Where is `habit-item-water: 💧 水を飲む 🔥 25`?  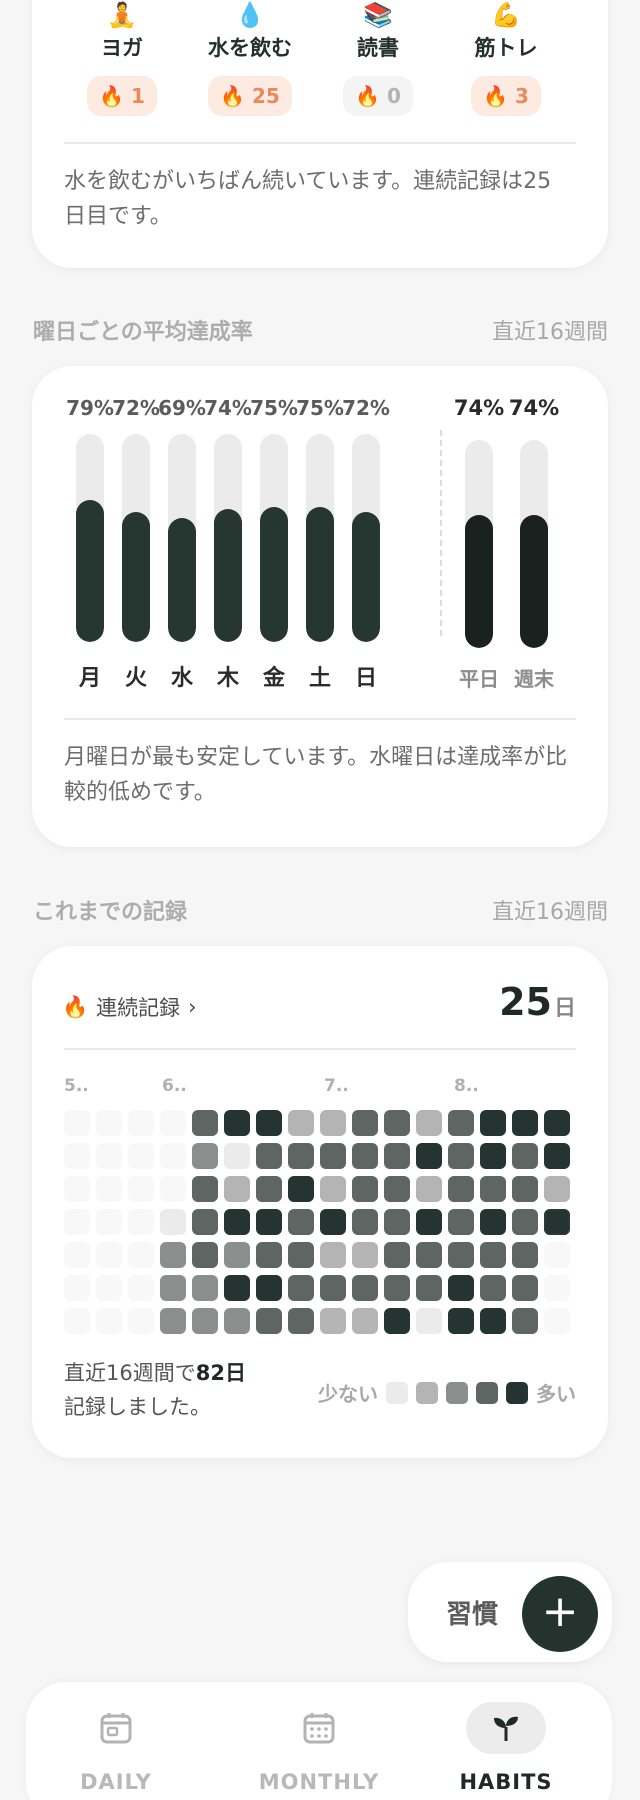 habit-item-water: 💧 水を飲む 🔥 25 is located at coordinates (250, 58).